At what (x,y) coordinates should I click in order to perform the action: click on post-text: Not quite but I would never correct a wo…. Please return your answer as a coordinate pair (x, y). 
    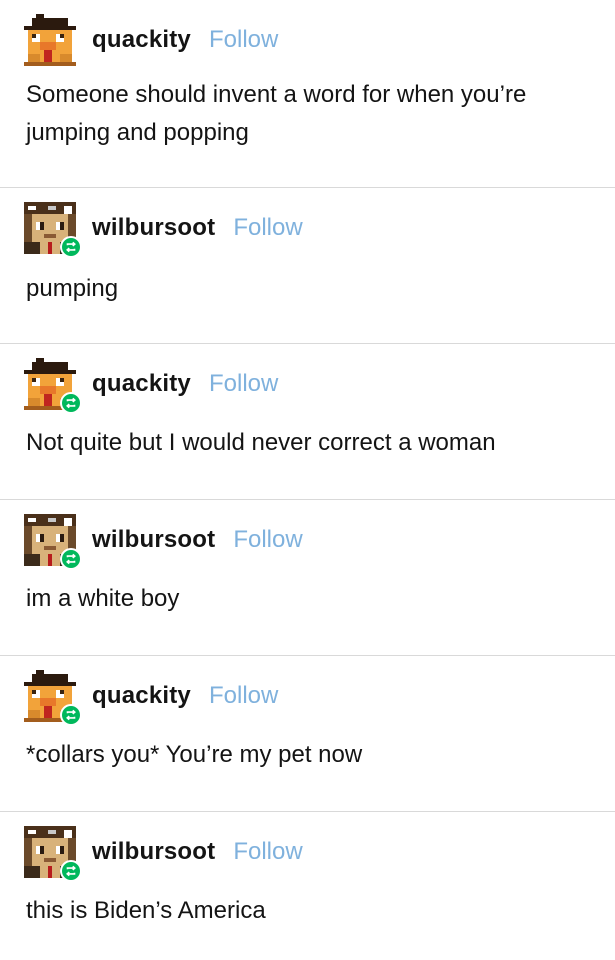
    Looking at the image, I should click on (261, 442).